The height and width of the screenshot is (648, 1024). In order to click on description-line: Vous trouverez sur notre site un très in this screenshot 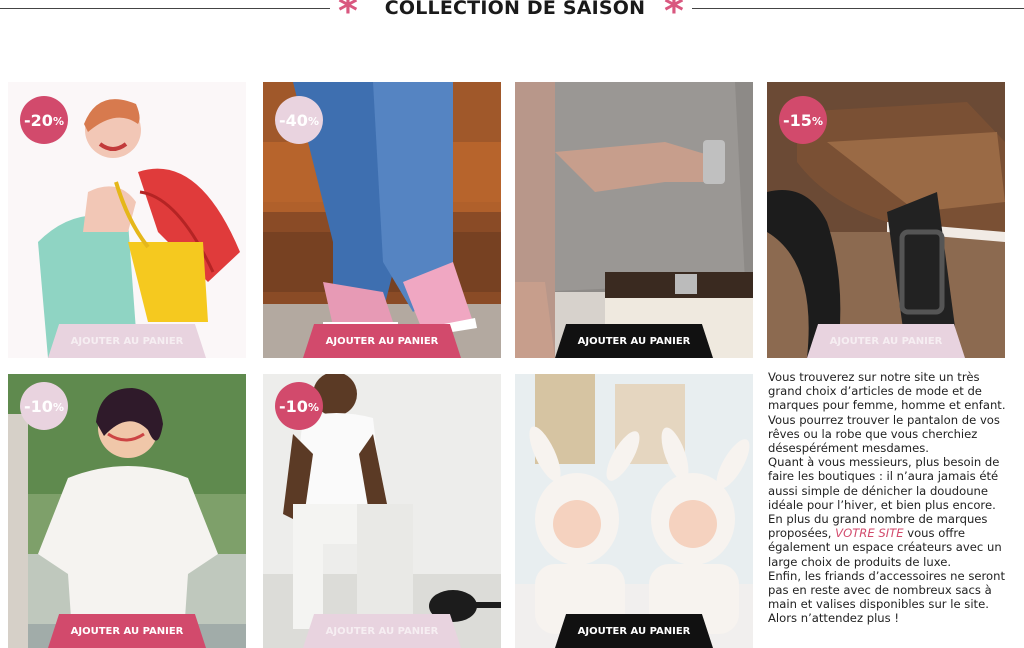, I will do `click(874, 377)`.